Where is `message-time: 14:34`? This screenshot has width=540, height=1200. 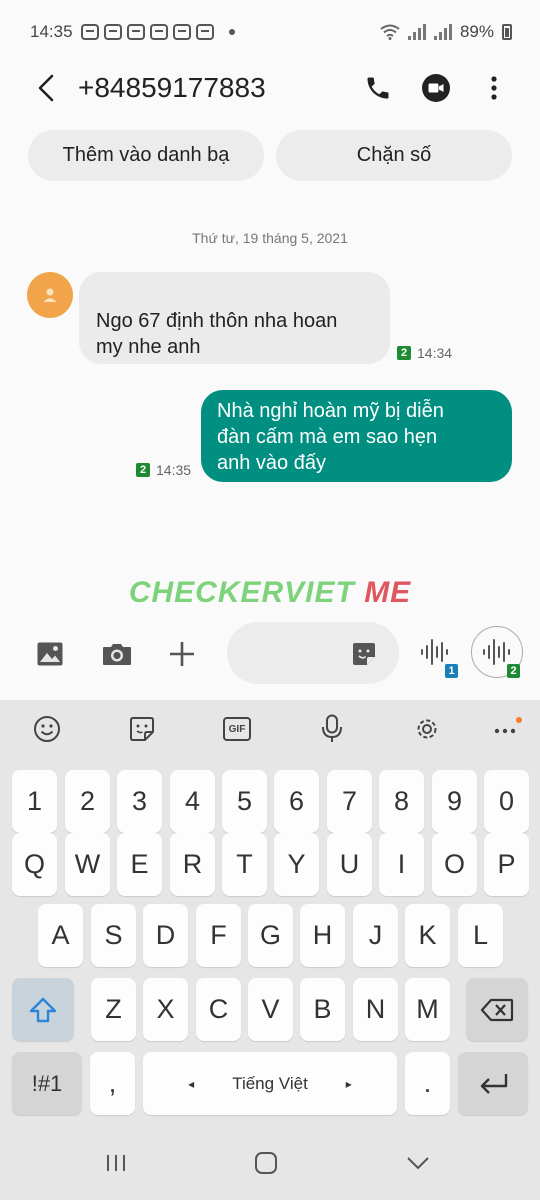
message-time: 14:34 is located at coordinates (435, 353).